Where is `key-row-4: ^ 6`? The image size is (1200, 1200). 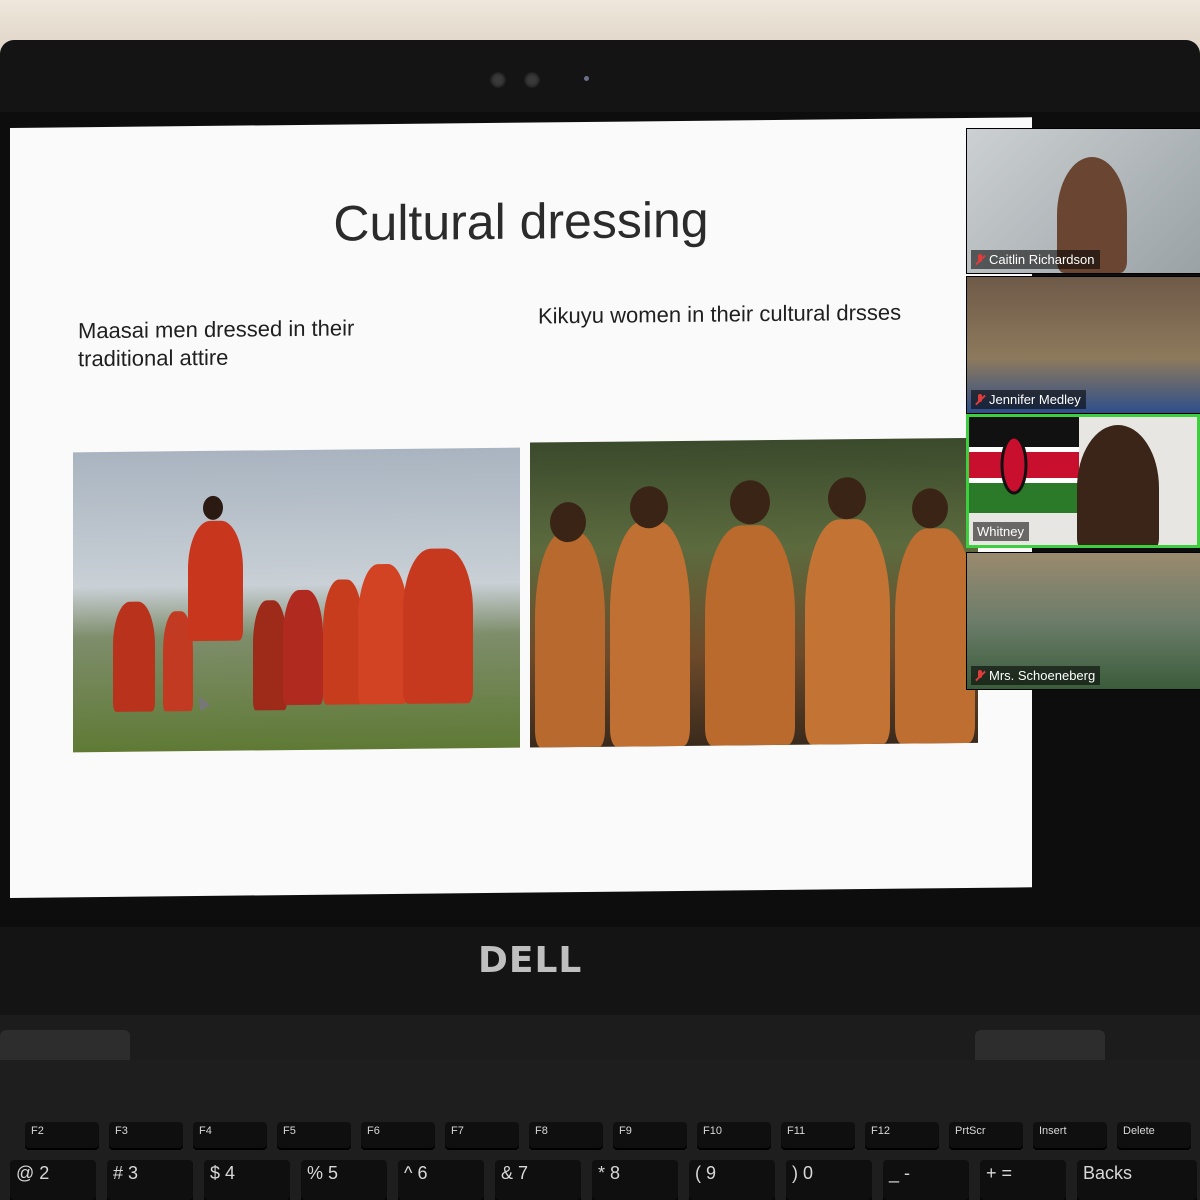
key-row-4: ^ 6 is located at coordinates (441, 1180).